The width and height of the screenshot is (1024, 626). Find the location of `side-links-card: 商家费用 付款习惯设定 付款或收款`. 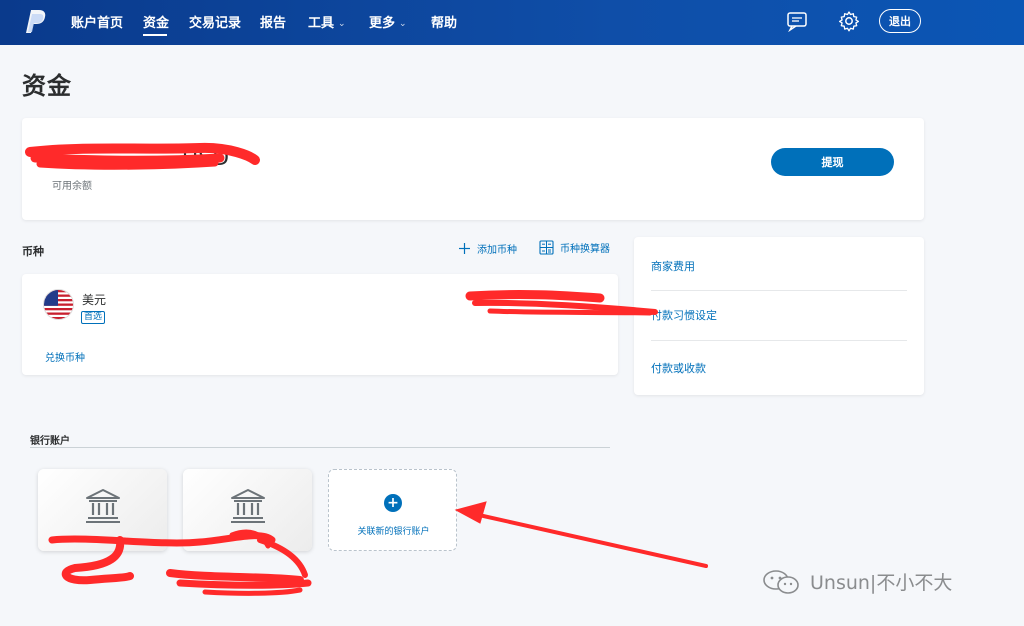

side-links-card: 商家费用 付款习惯设定 付款或收款 is located at coordinates (779, 316).